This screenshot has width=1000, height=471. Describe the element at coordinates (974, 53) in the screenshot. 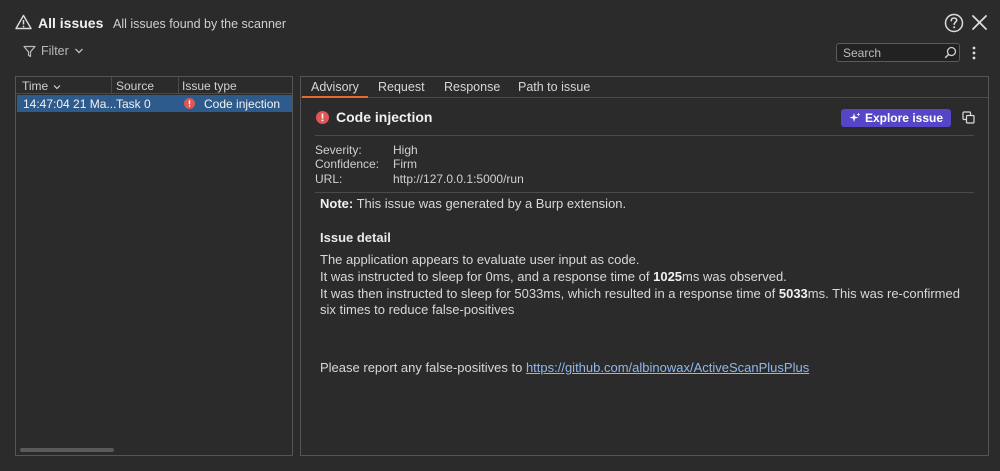

I see `more-options-icon` at that location.